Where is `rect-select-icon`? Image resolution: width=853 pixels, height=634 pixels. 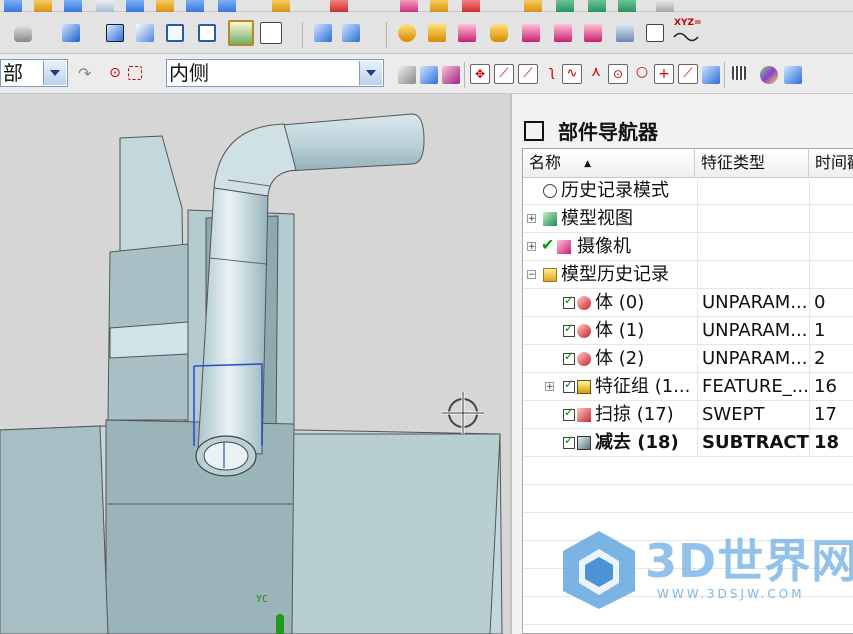
rect-select-icon is located at coordinates (135, 73).